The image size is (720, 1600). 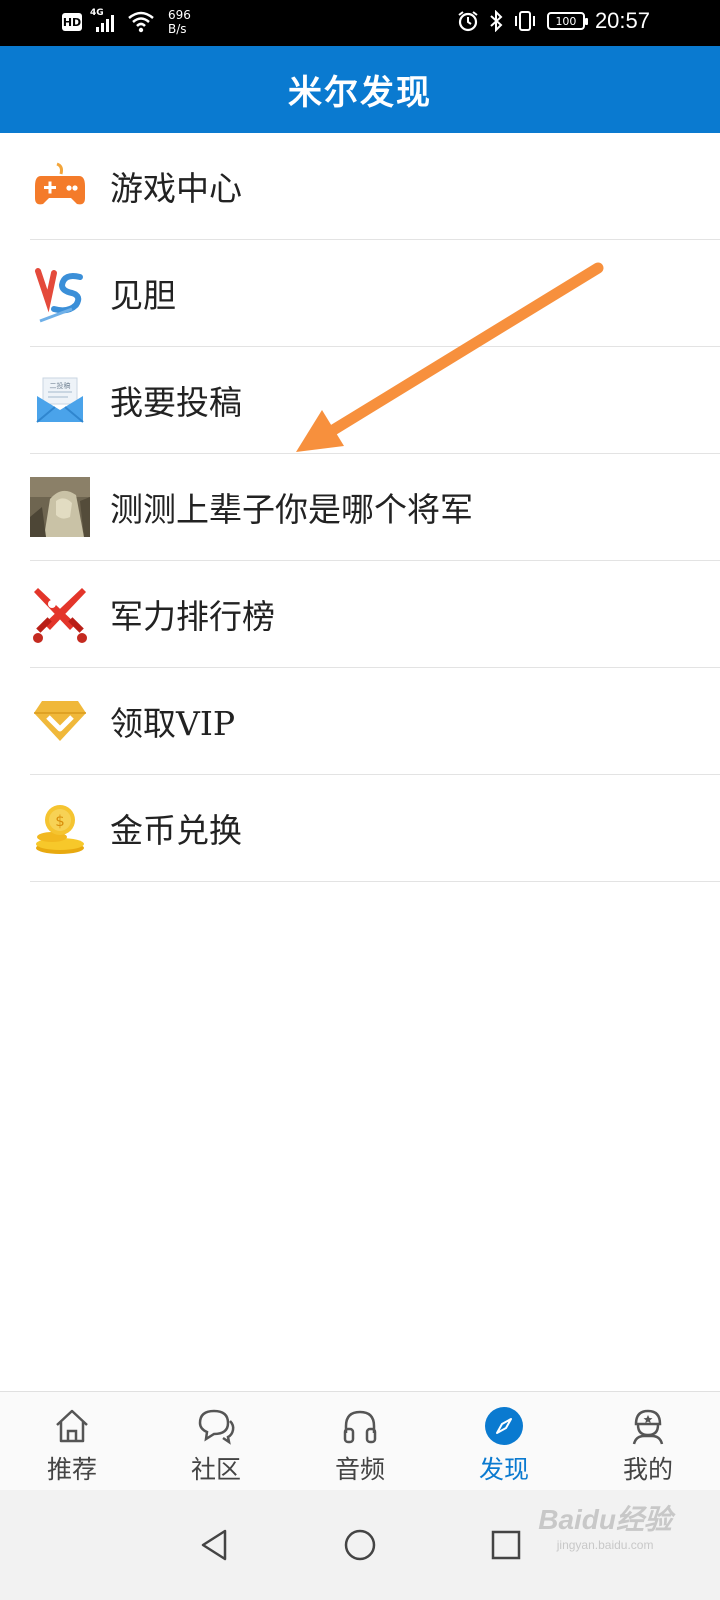 I want to click on menu-item-get-vip: 领取VIP, so click(x=375, y=721).